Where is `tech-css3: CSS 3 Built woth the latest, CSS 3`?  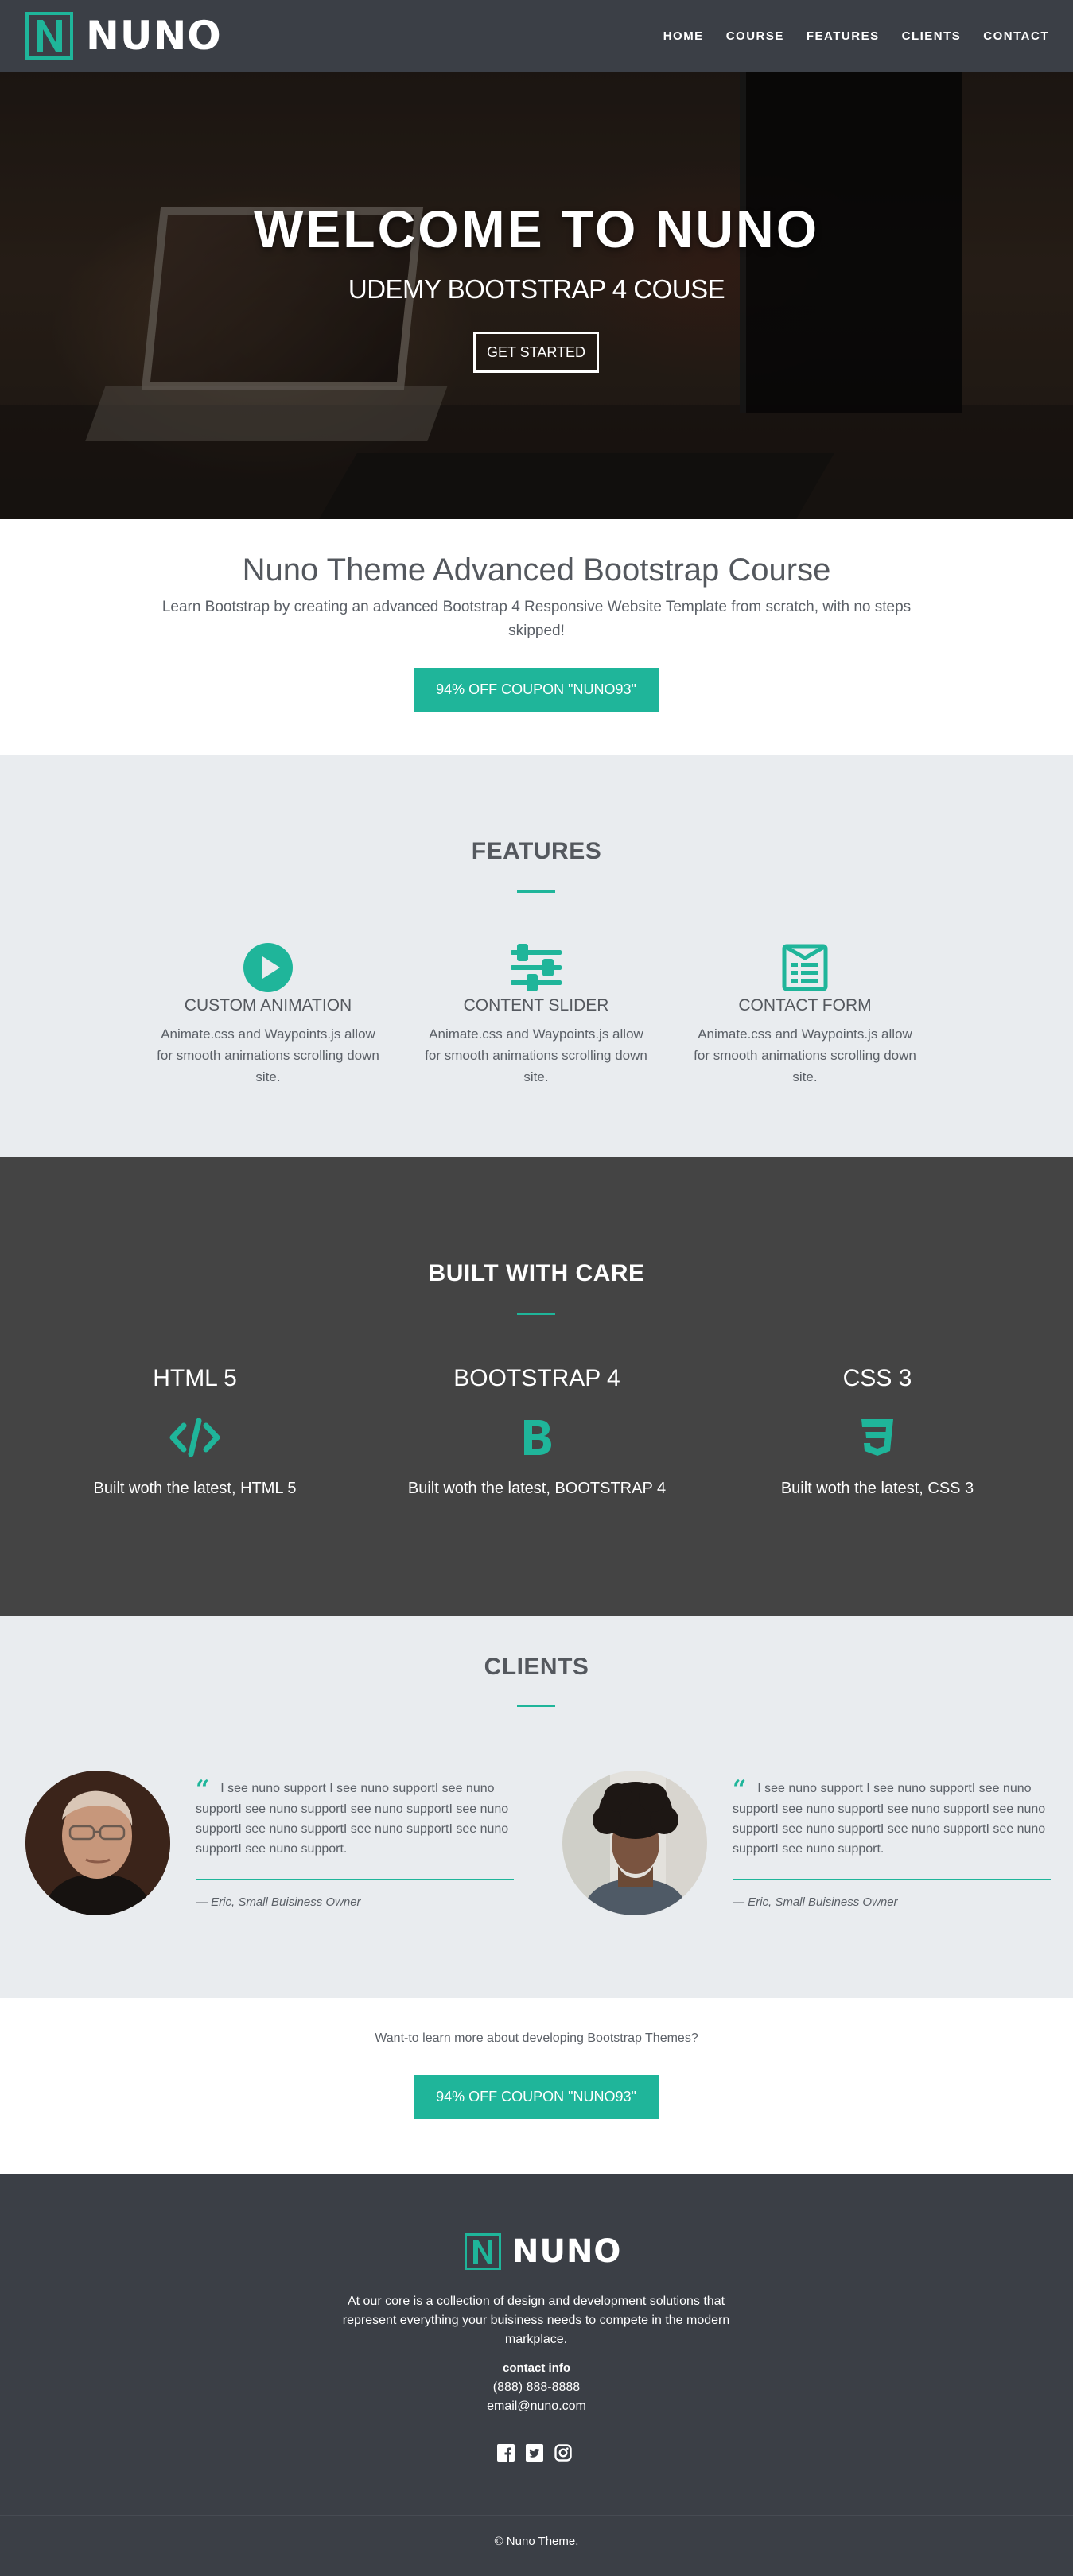
tech-css3: CSS 3 Built woth the latest, CSS 3 is located at coordinates (877, 1431).